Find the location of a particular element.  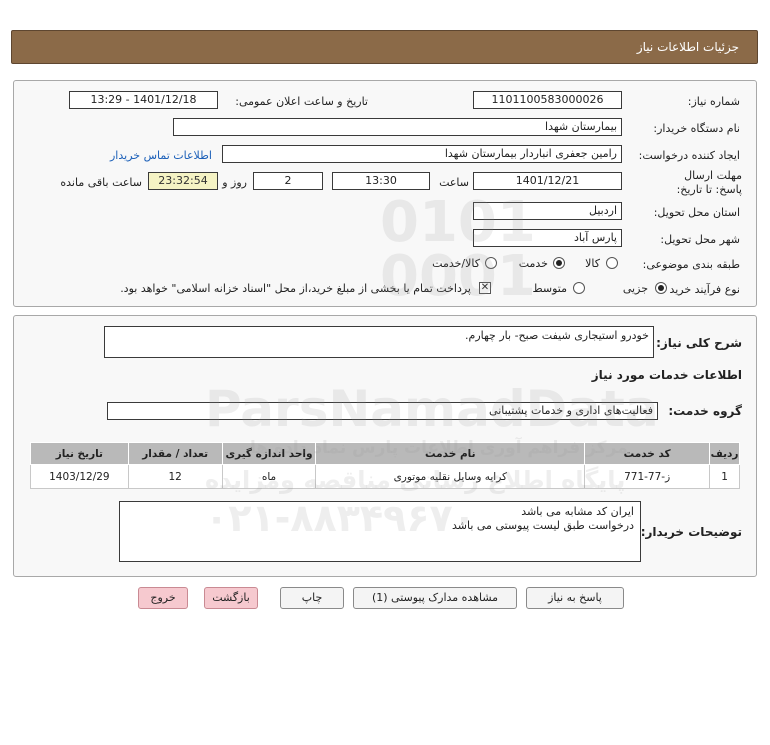

buyer-notes-label: توضیحات خریدار: is located at coordinates (691, 532).